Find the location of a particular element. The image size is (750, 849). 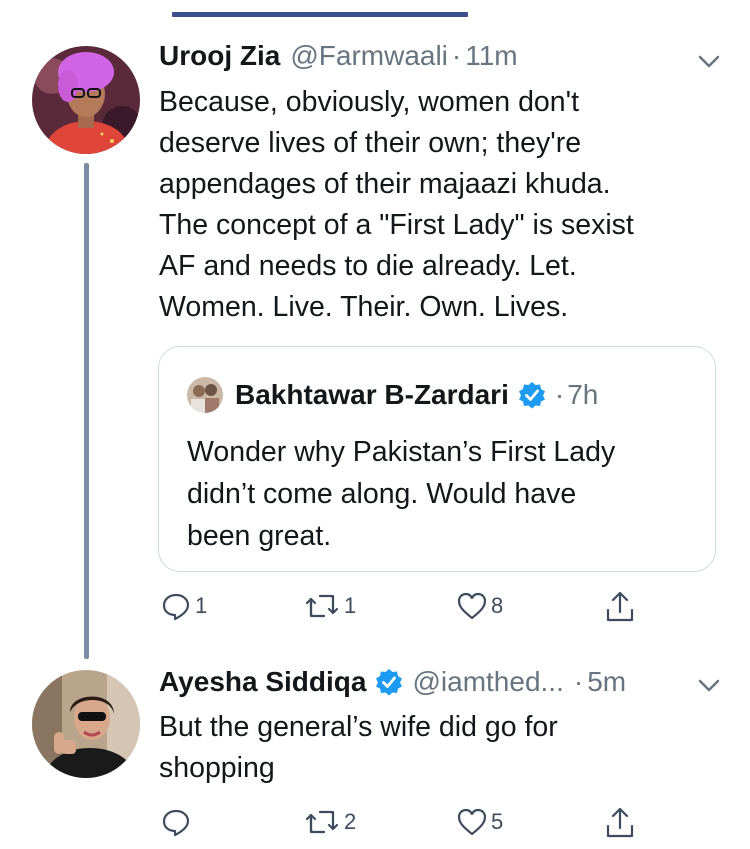

like-button: 5 is located at coordinates (479, 822).